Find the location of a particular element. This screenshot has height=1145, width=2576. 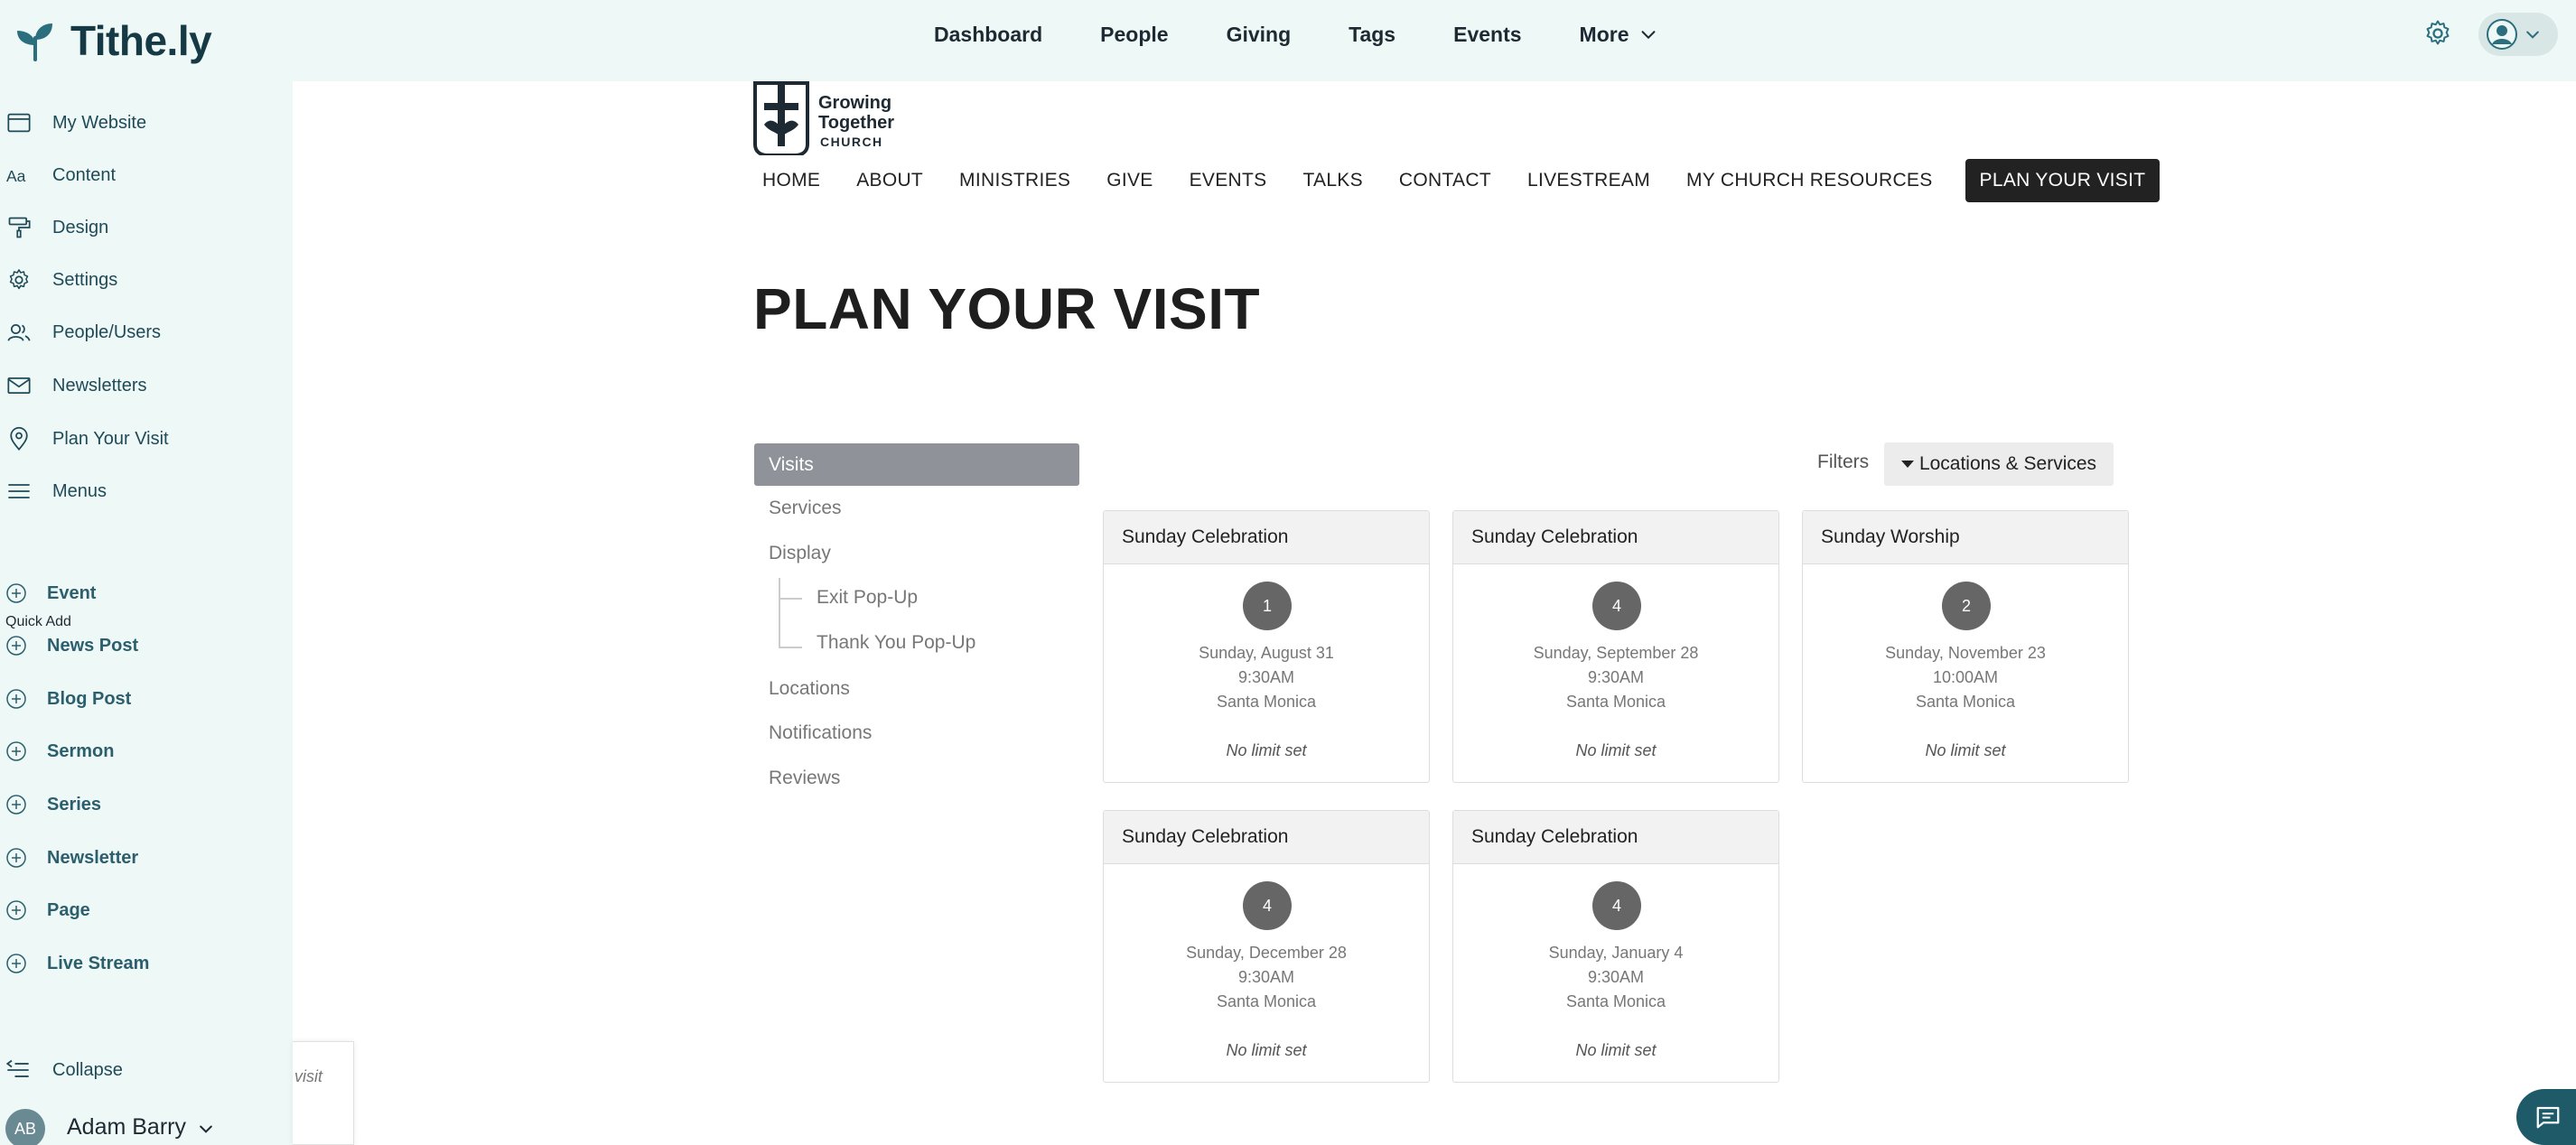

locations-services-filter-button: Locations & Services is located at coordinates (1999, 464).